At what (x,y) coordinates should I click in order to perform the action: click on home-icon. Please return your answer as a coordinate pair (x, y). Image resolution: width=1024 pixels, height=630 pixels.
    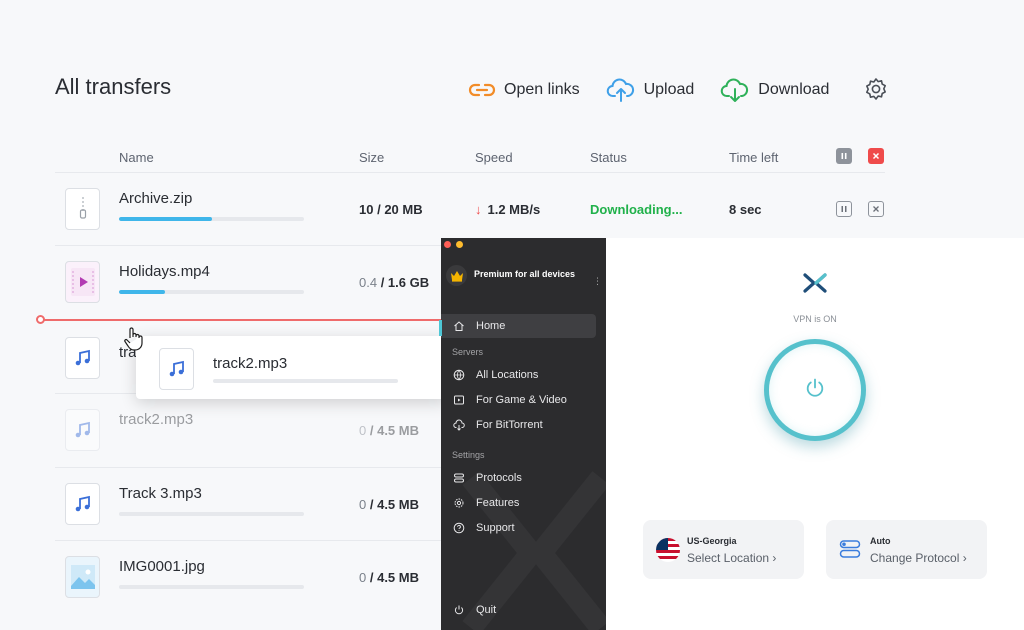
    Looking at the image, I should click on (459, 326).